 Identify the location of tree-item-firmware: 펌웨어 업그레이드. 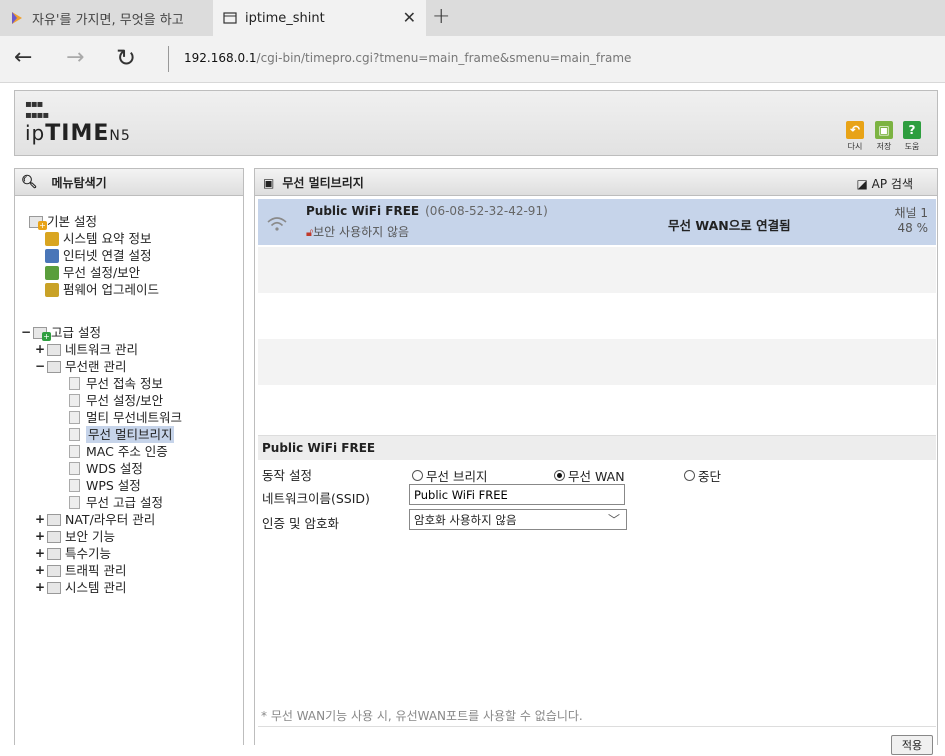
(101, 289).